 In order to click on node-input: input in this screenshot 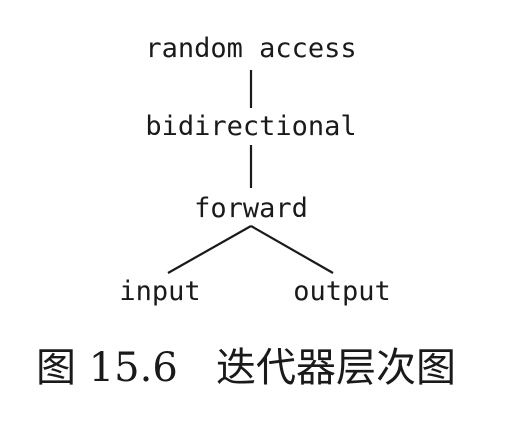, I will do `click(159, 291)`.